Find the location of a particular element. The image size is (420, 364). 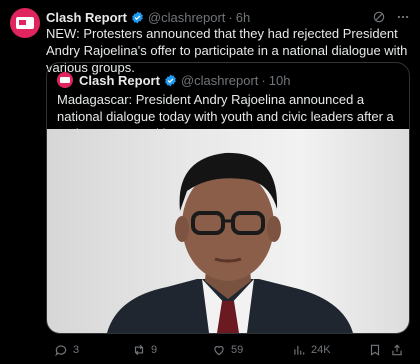

quoted-tweet-header: Clash Report @clashreport · 10h is located at coordinates (173, 80).